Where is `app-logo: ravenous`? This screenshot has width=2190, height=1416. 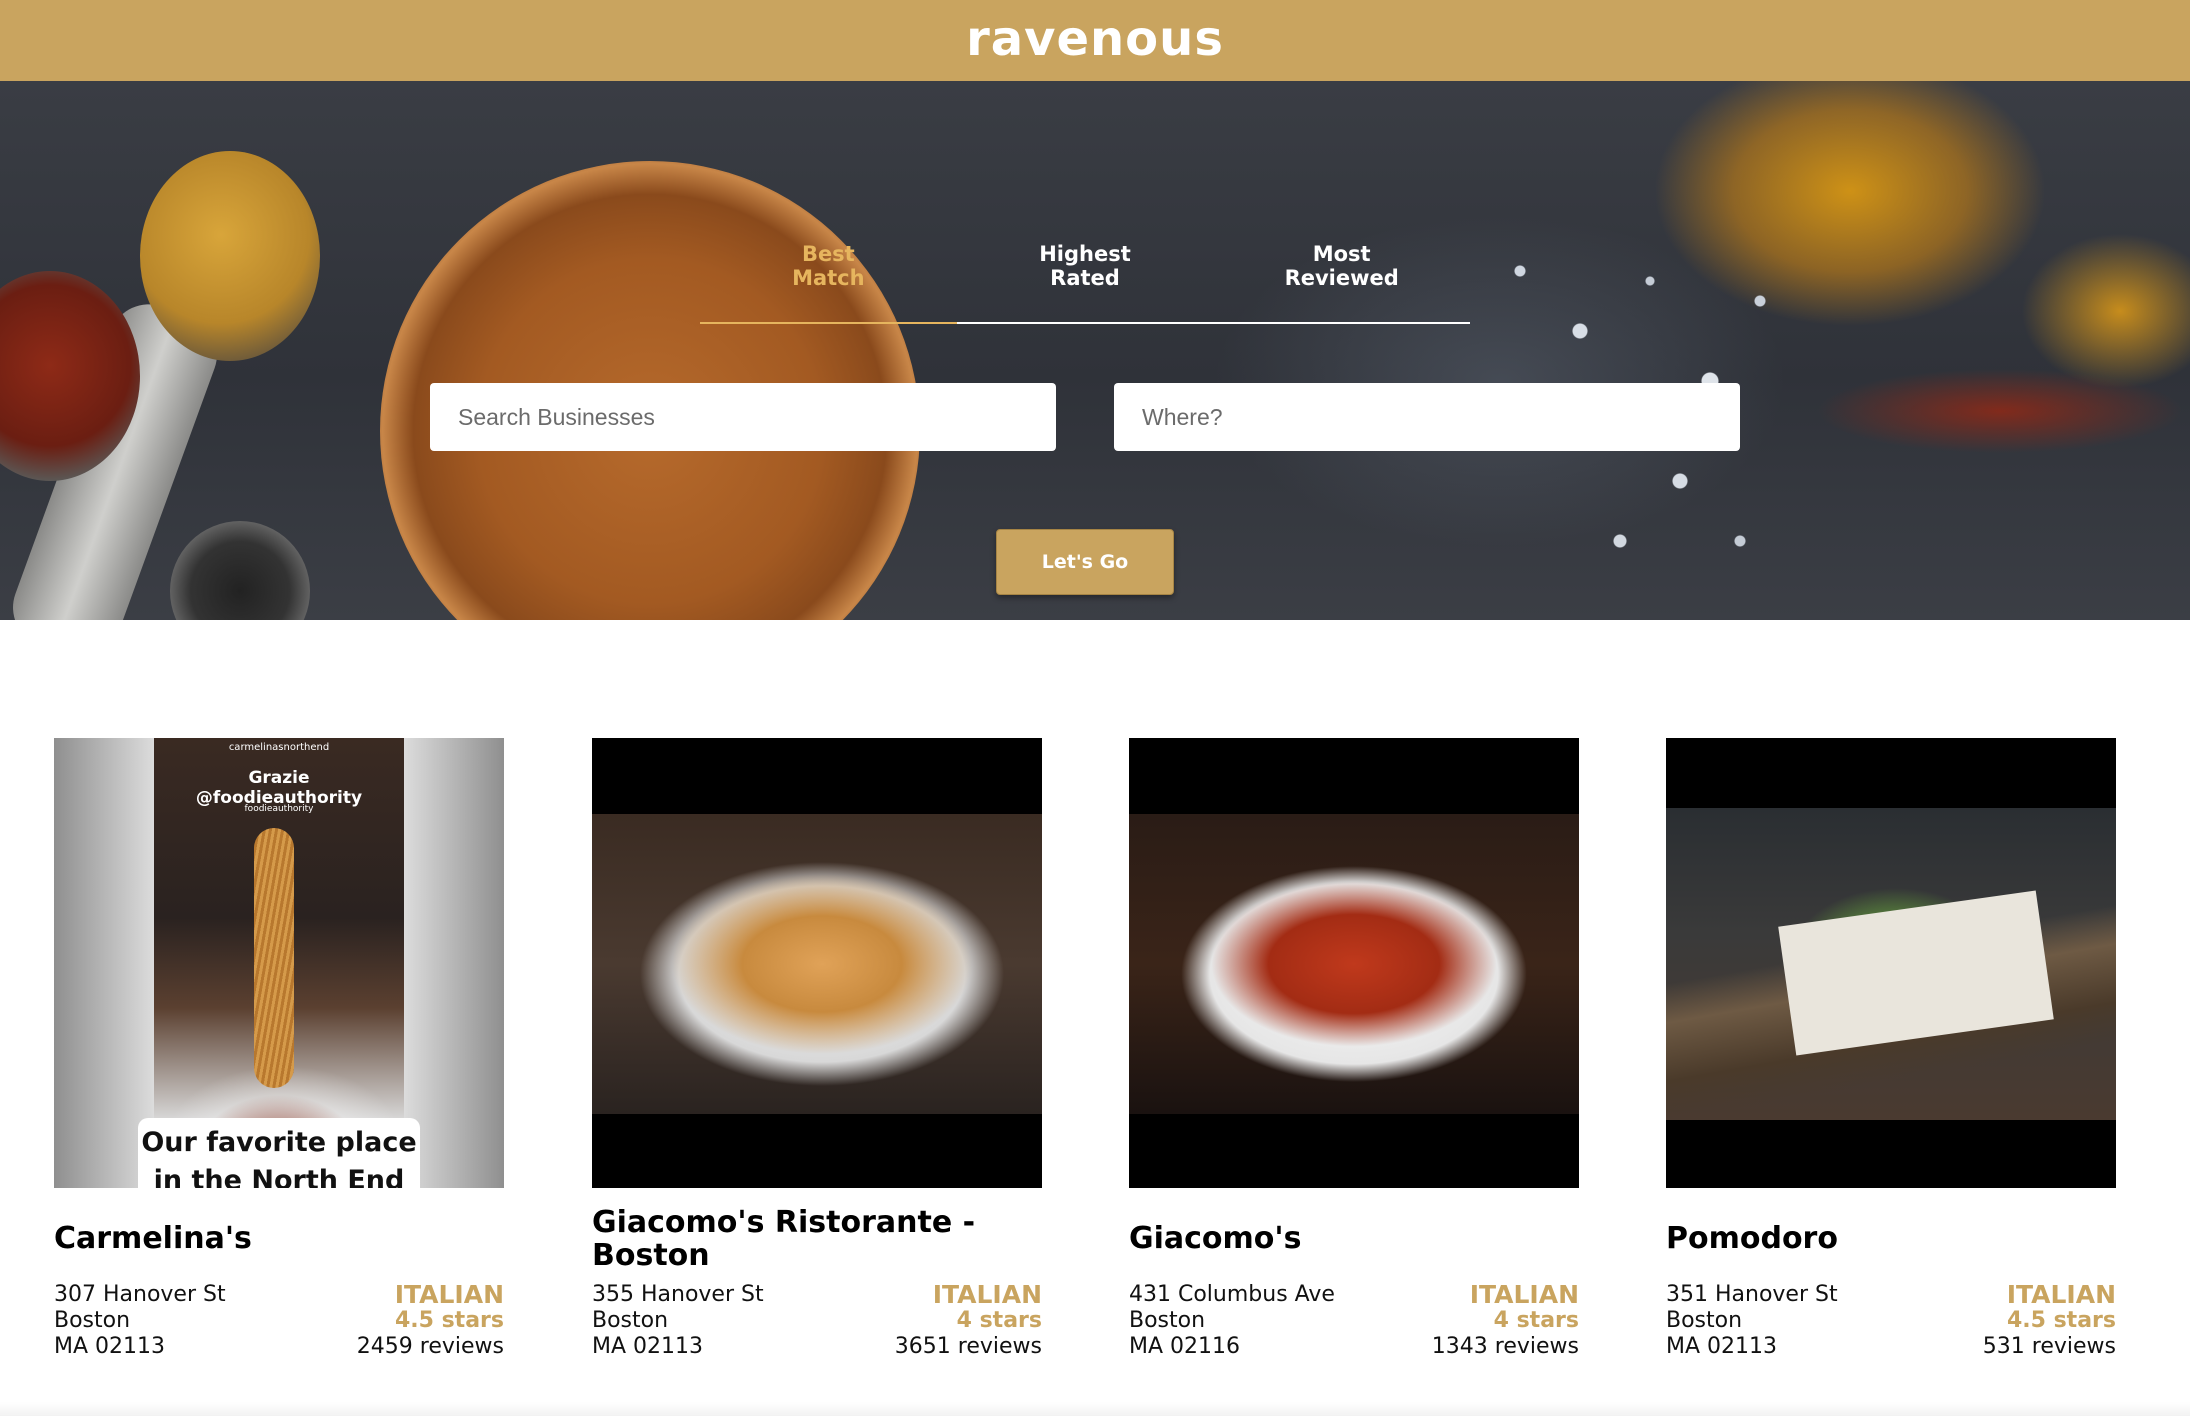 app-logo: ravenous is located at coordinates (1095, 38).